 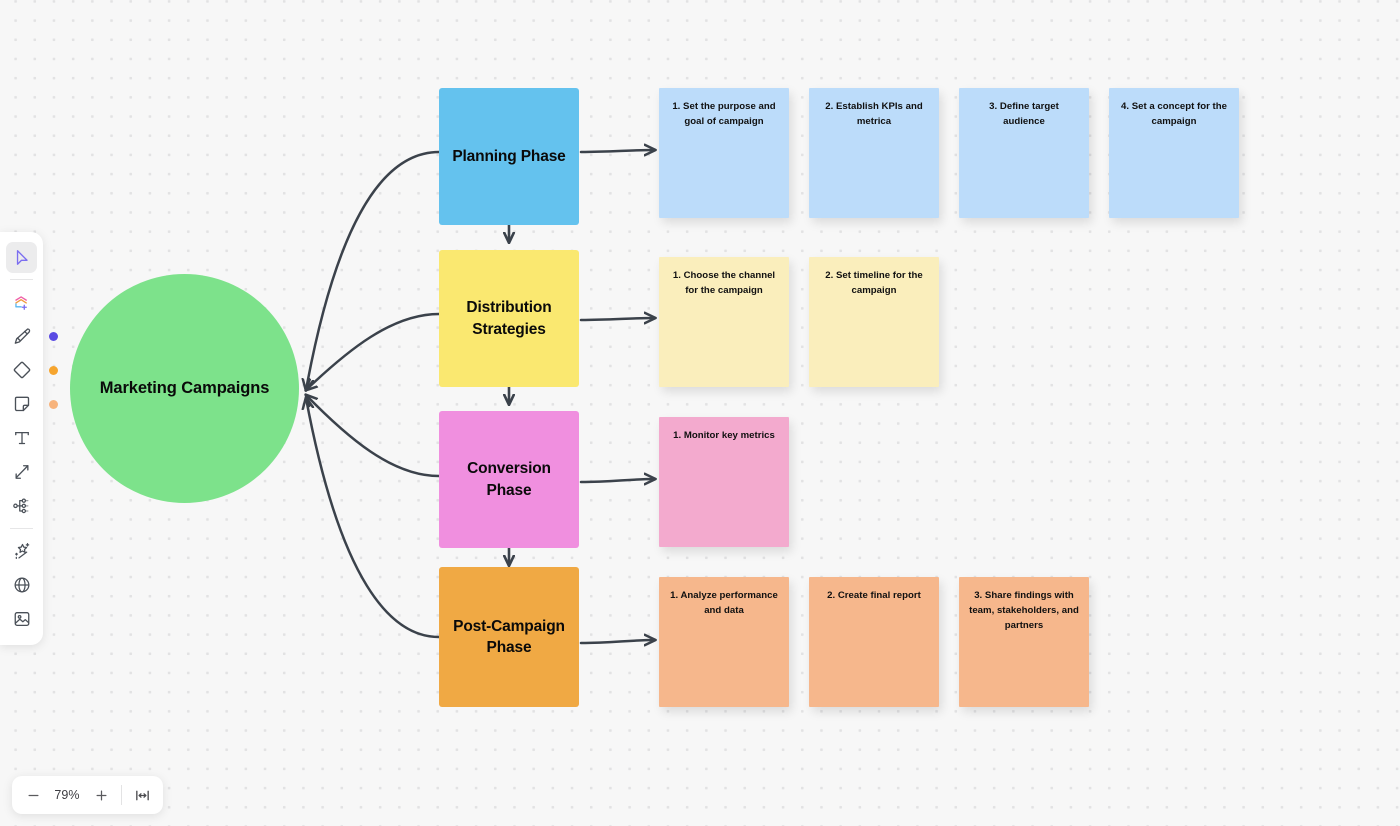 I want to click on templates-icon, so click(x=21, y=302).